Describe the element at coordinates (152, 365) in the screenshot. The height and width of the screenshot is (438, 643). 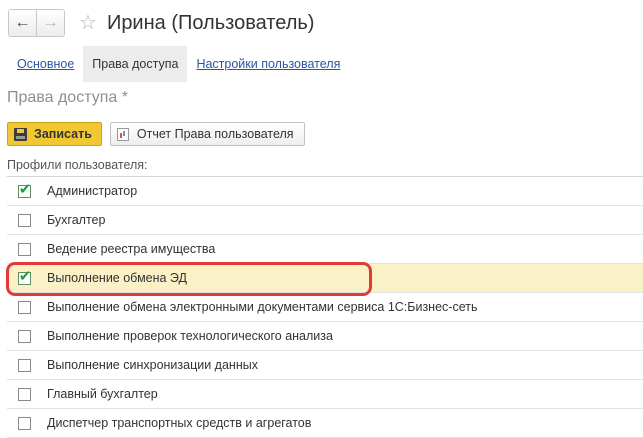
I see `profile-label: Выполнение синхронизации данных` at that location.